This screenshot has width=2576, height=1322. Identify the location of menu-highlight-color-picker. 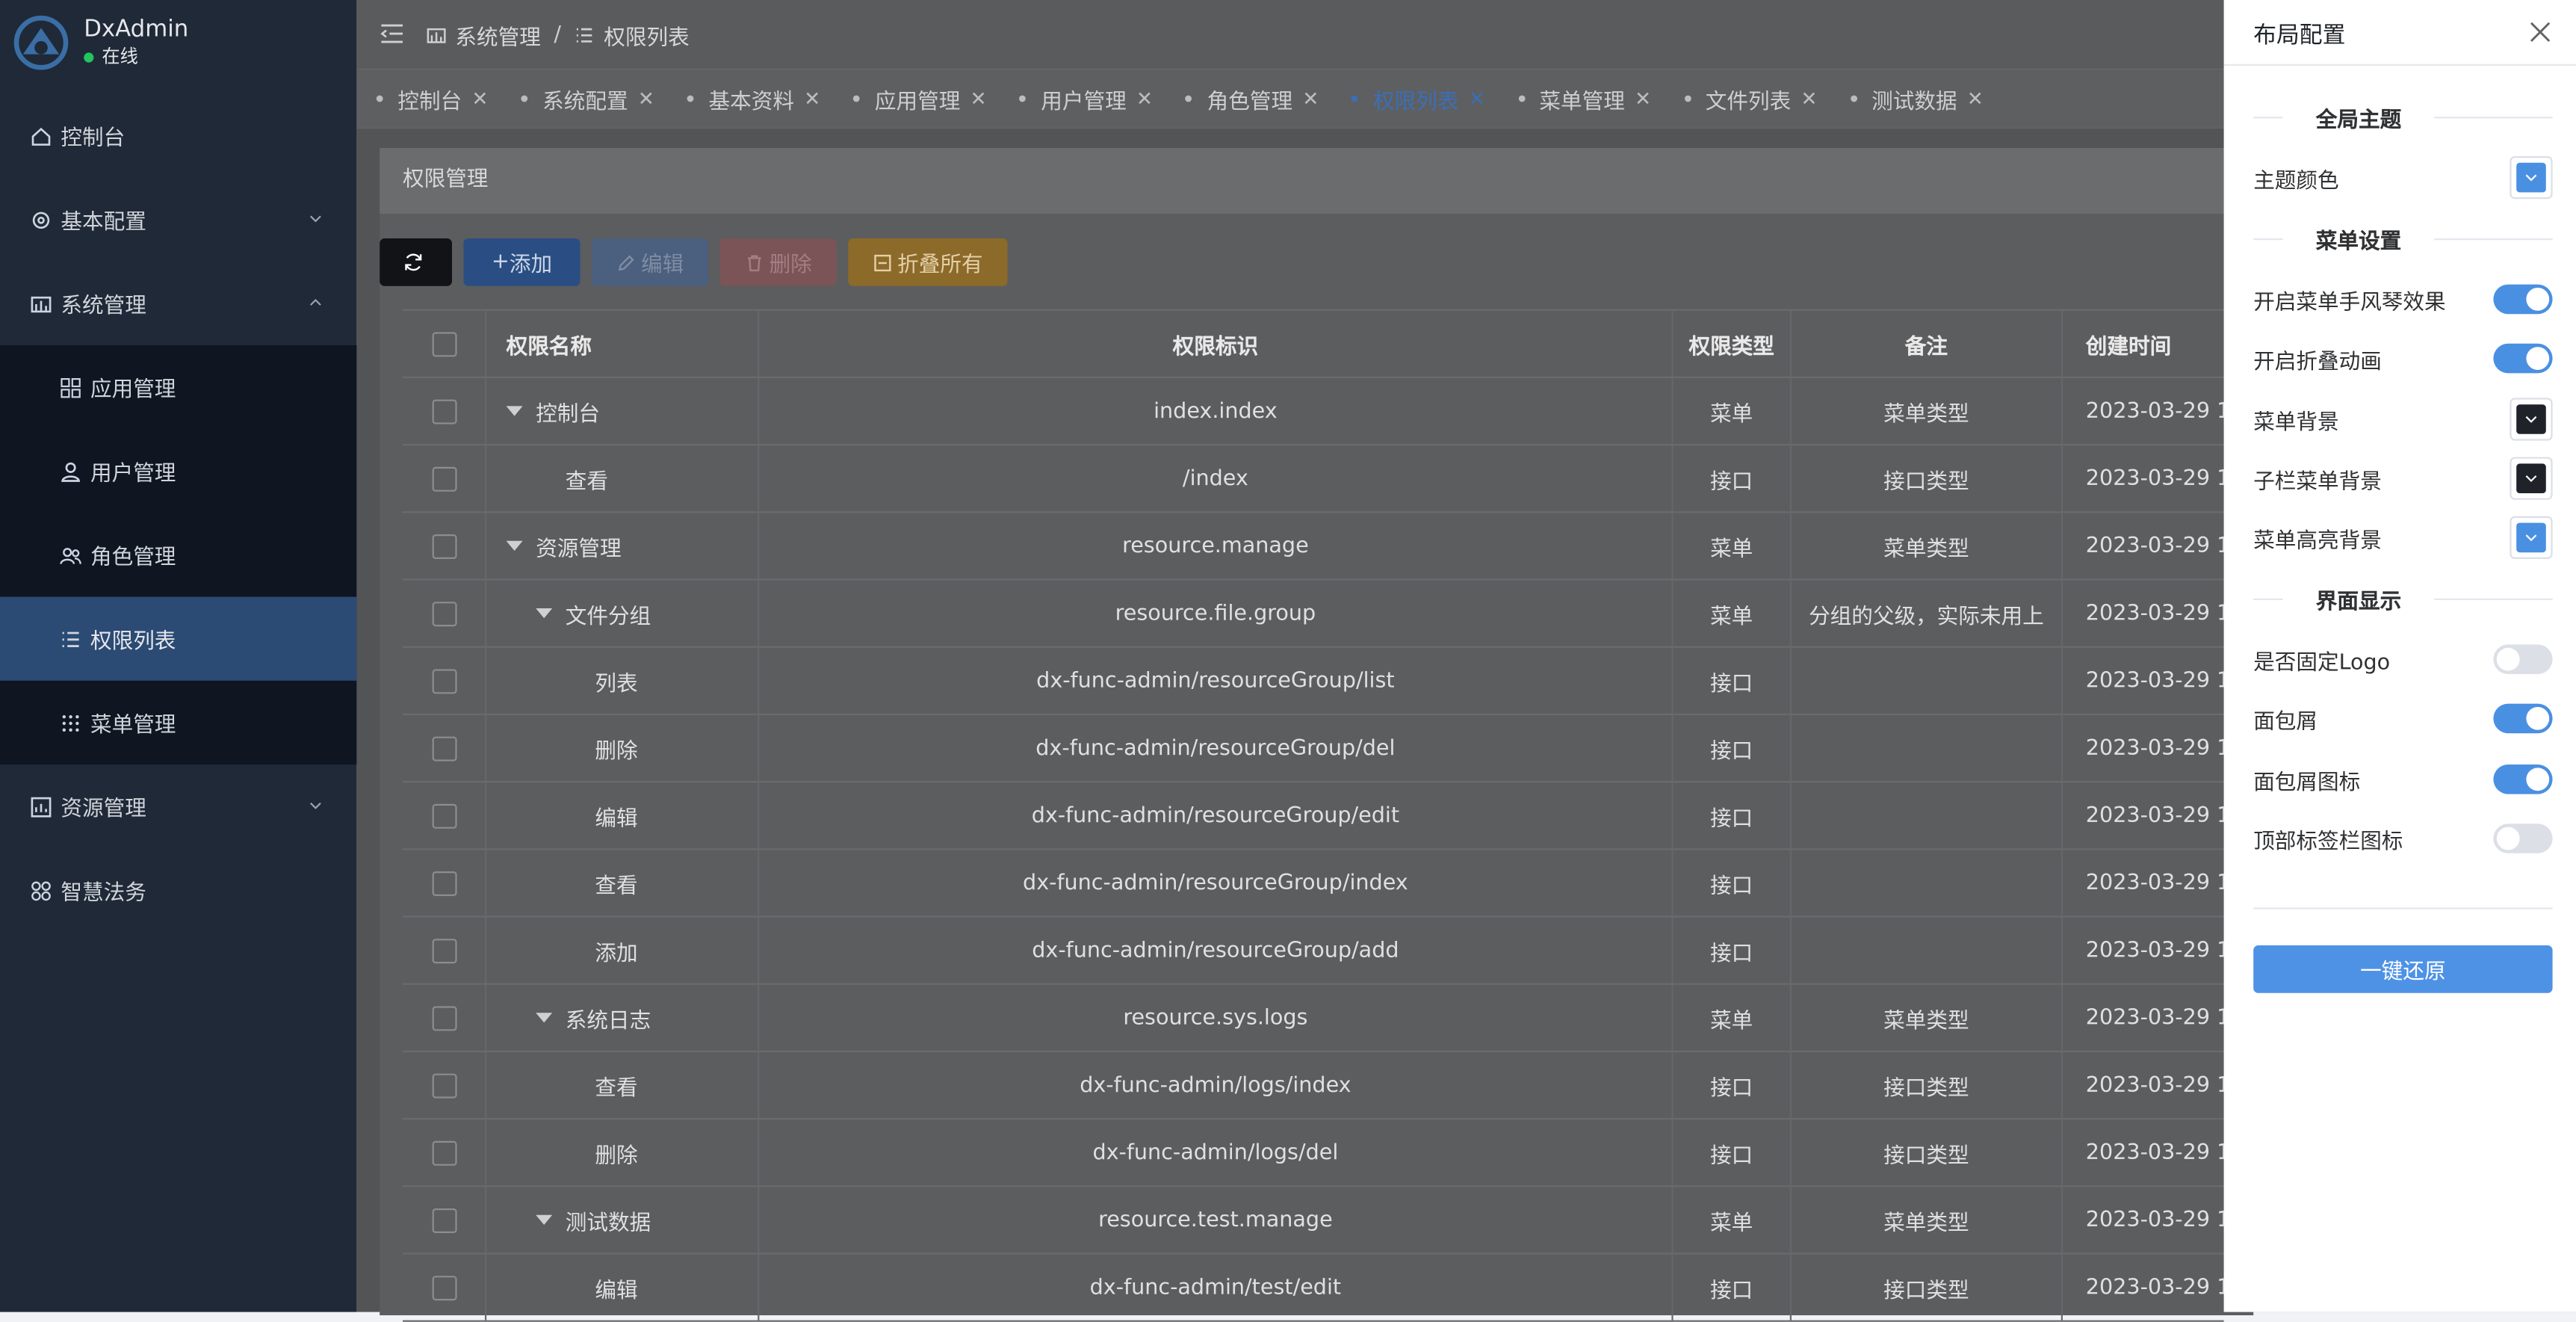
(2531, 538).